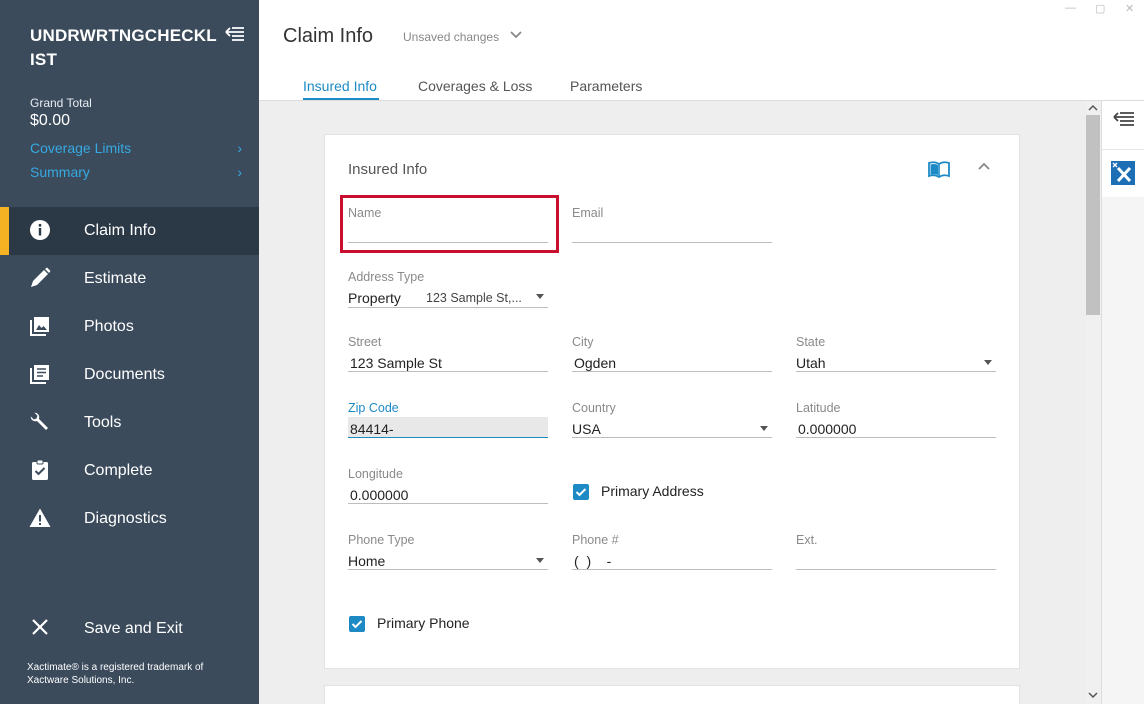 The height and width of the screenshot is (704, 1144). I want to click on summary-link: Summary ›, so click(136, 172).